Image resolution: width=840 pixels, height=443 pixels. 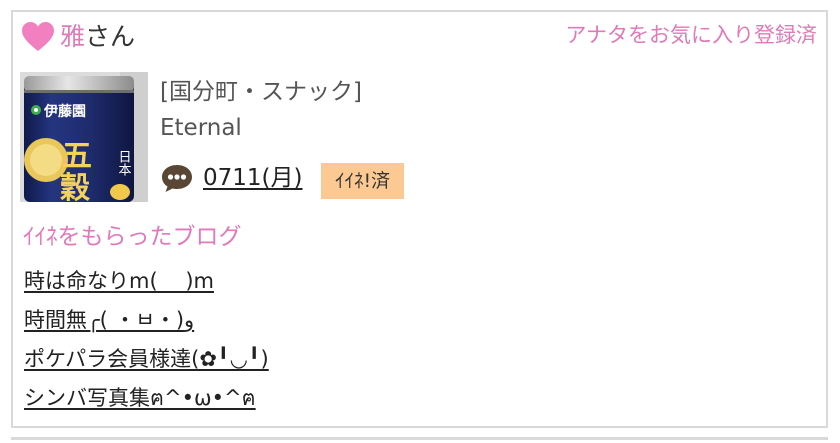 I want to click on list-item: ポケパラ会員様達(✿╹◡╹), so click(x=146, y=360).